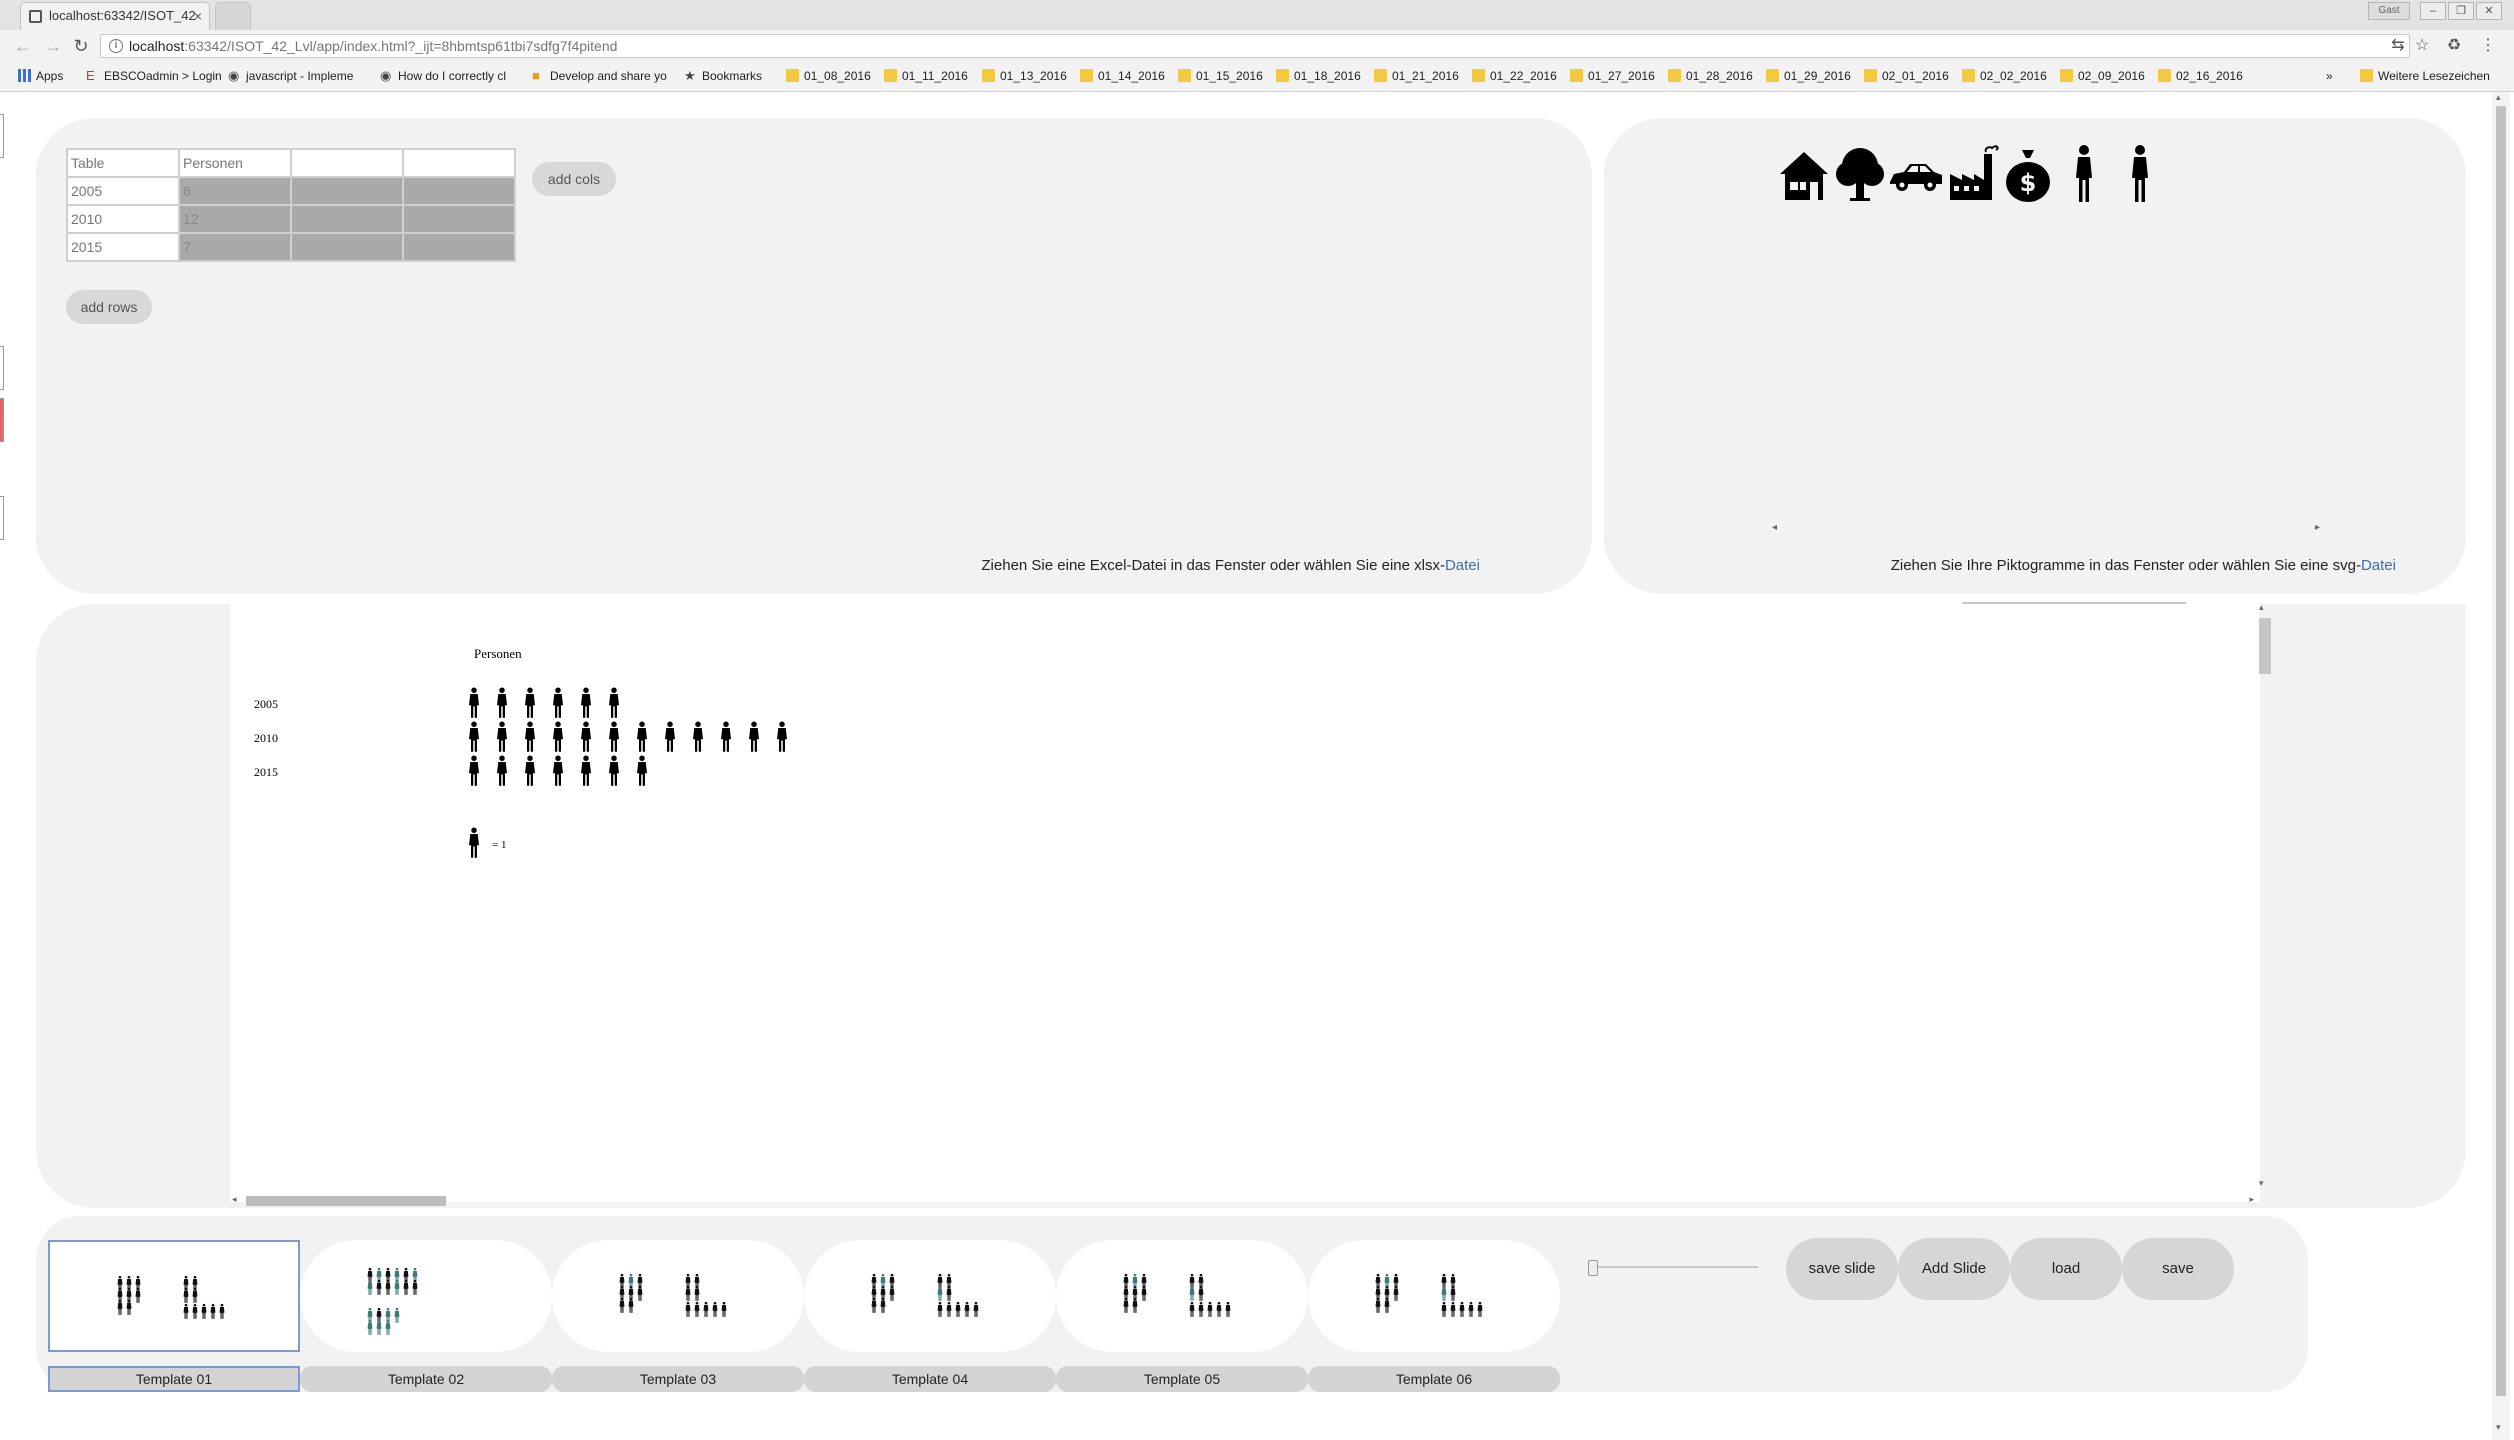 Image resolution: width=2514 pixels, height=1440 pixels. I want to click on add-rows-button: add rows, so click(109, 307).